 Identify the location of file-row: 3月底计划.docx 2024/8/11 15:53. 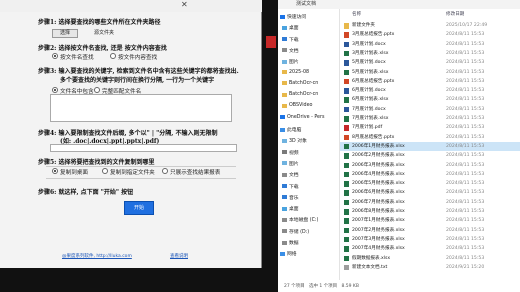
(430, 44).